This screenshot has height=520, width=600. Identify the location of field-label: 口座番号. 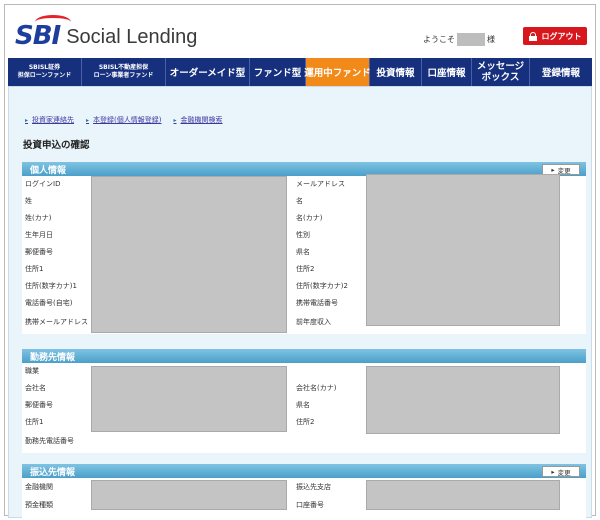
(310, 505).